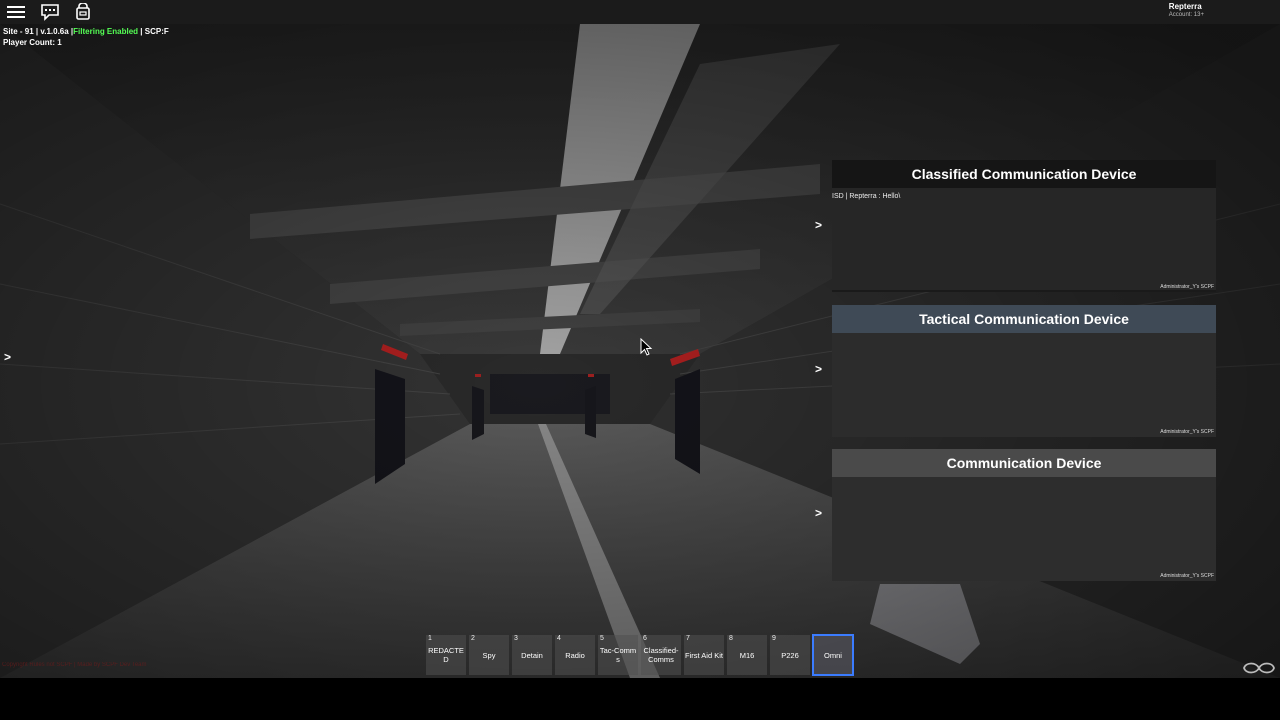  What do you see at coordinates (640, 699) in the screenshot?
I see `letterbox-bar` at bounding box center [640, 699].